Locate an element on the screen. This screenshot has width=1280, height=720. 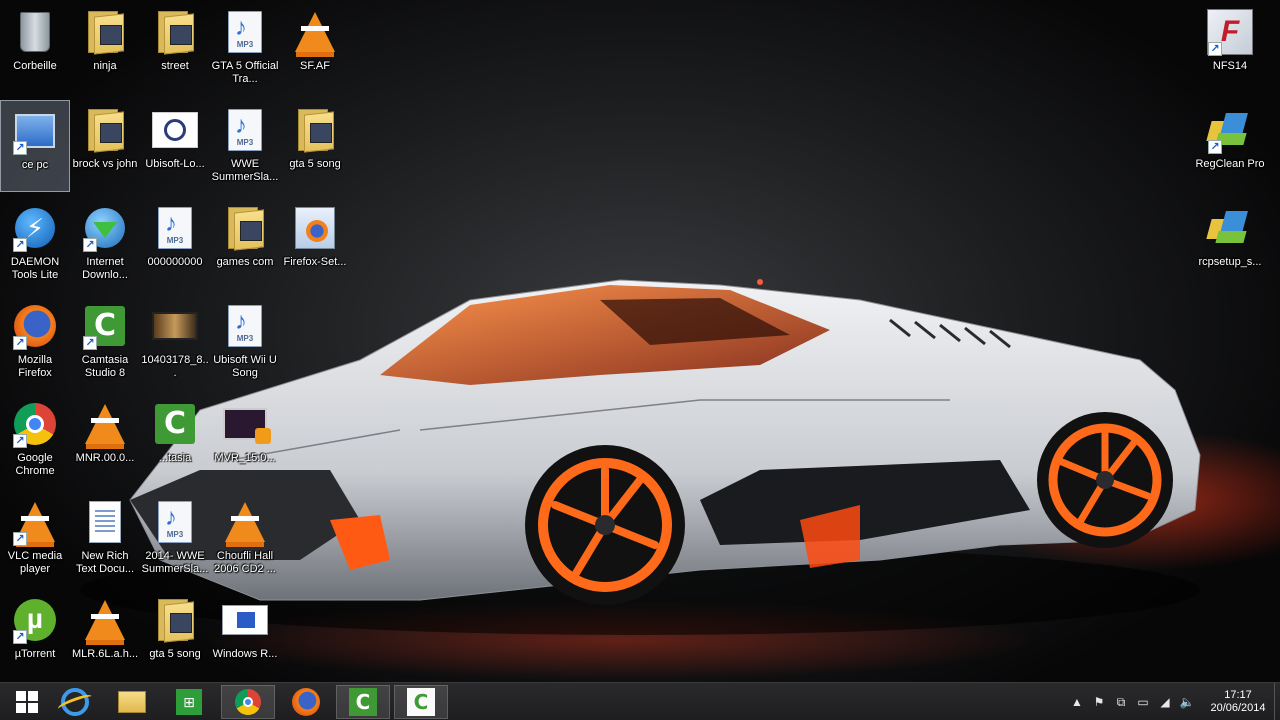
chrome-button is located at coordinates (248, 702).